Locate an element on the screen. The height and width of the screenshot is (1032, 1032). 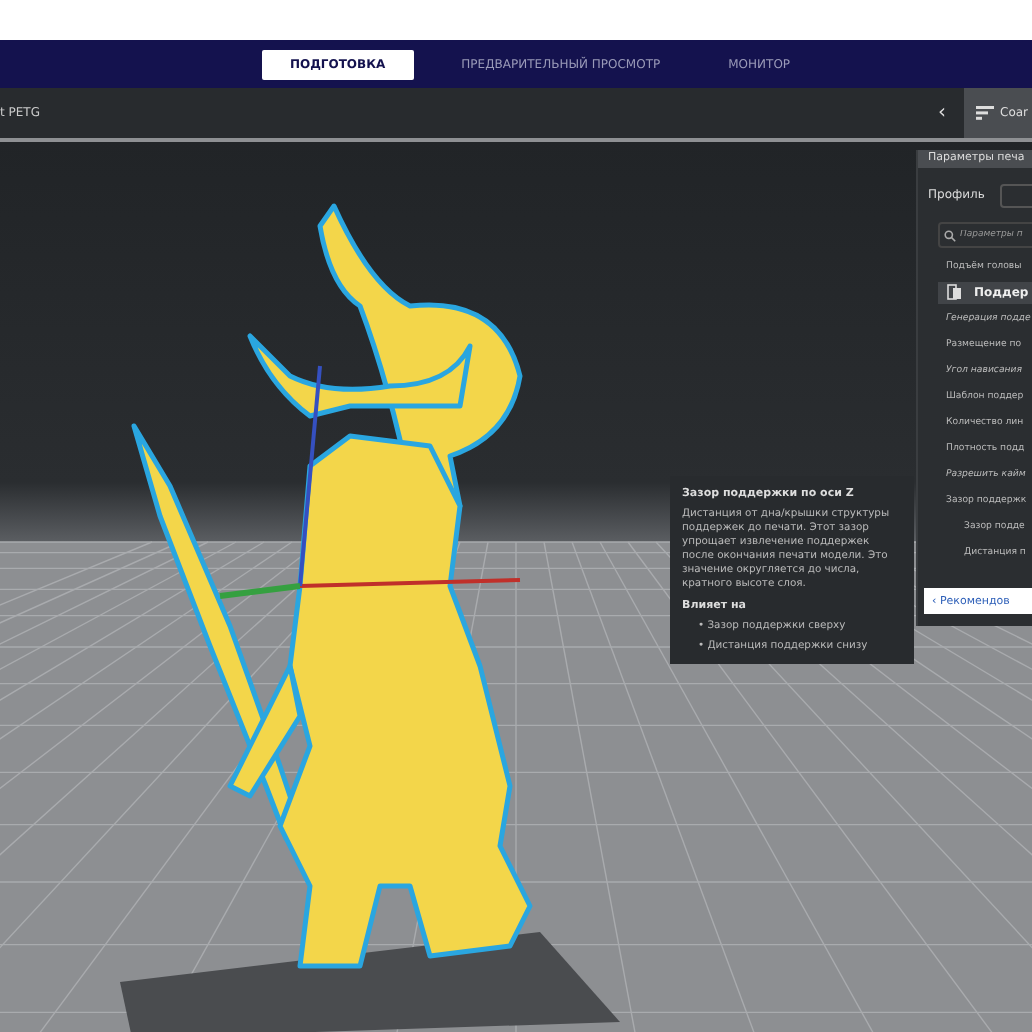
search-icon is located at coordinates (950, 235).